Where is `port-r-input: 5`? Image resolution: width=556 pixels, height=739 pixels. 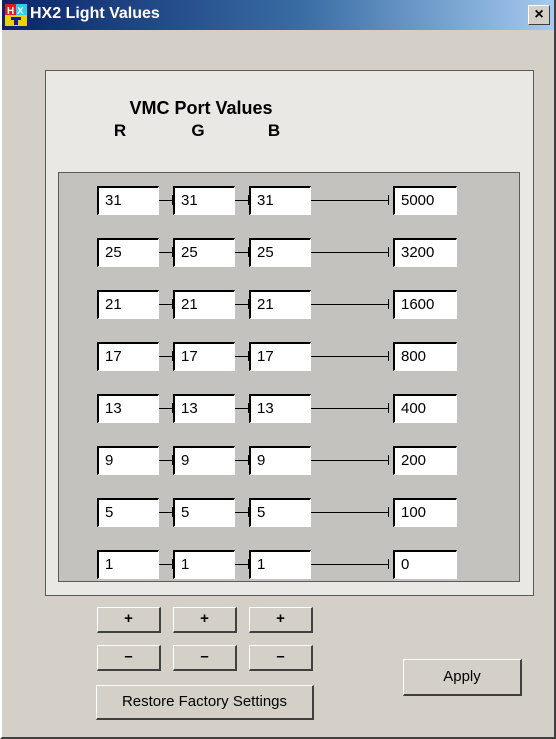 port-r-input: 5 is located at coordinates (128, 512).